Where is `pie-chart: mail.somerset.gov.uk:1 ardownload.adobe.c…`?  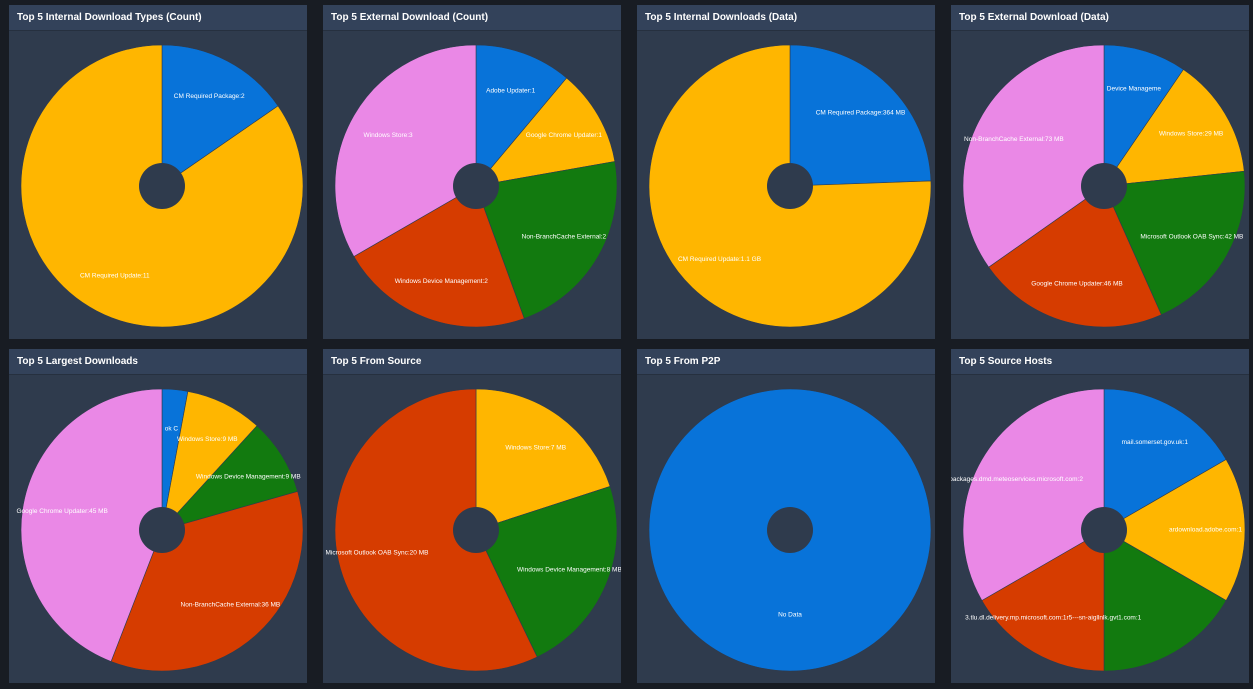
pie-chart: mail.somerset.gov.uk:1 ardownload.adobe.c… is located at coordinates (1098, 530).